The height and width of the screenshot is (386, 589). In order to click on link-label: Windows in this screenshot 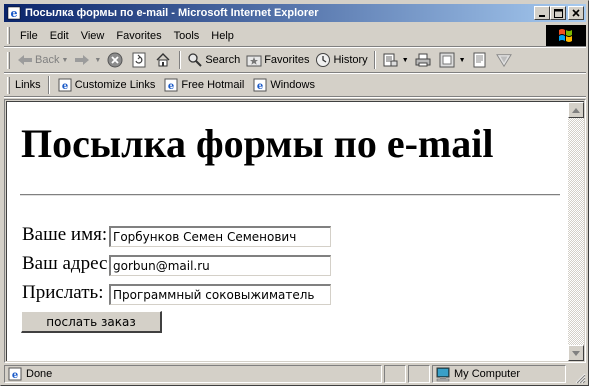, I will do `click(292, 85)`.